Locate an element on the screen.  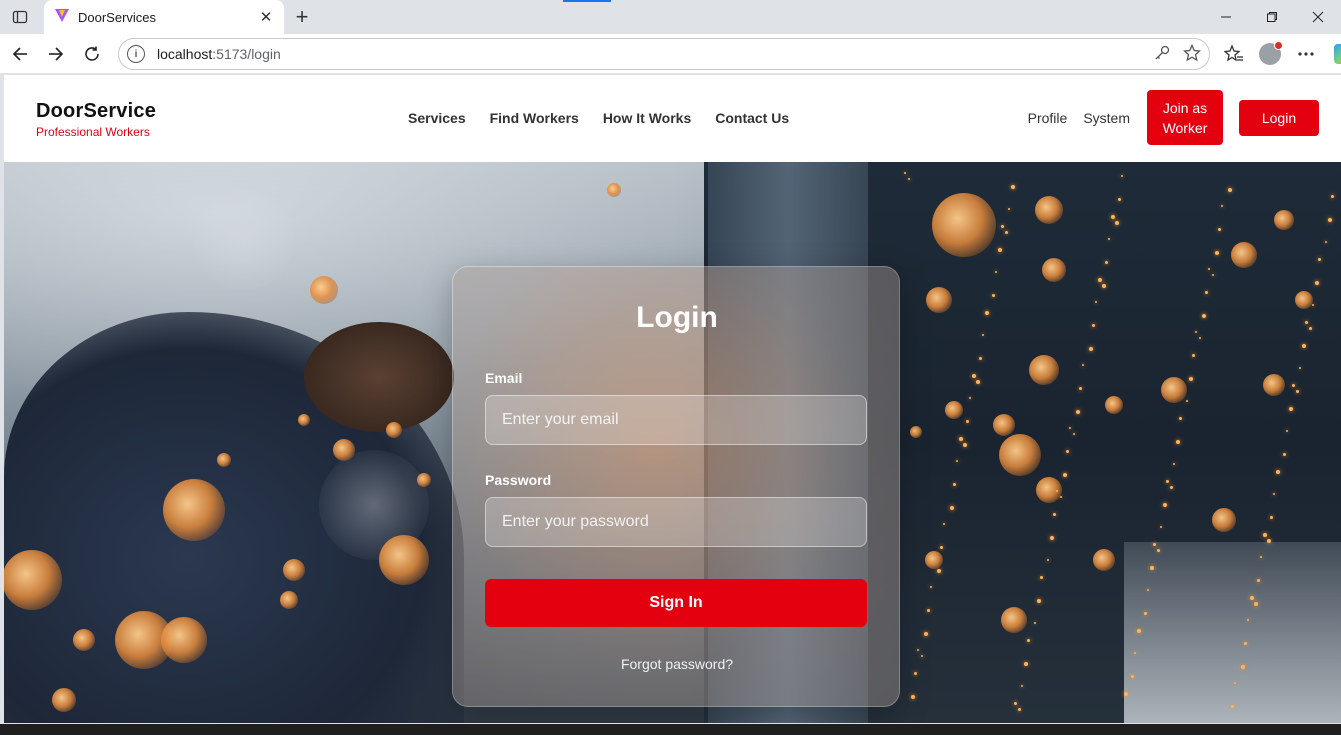
password-field is located at coordinates (676, 522).